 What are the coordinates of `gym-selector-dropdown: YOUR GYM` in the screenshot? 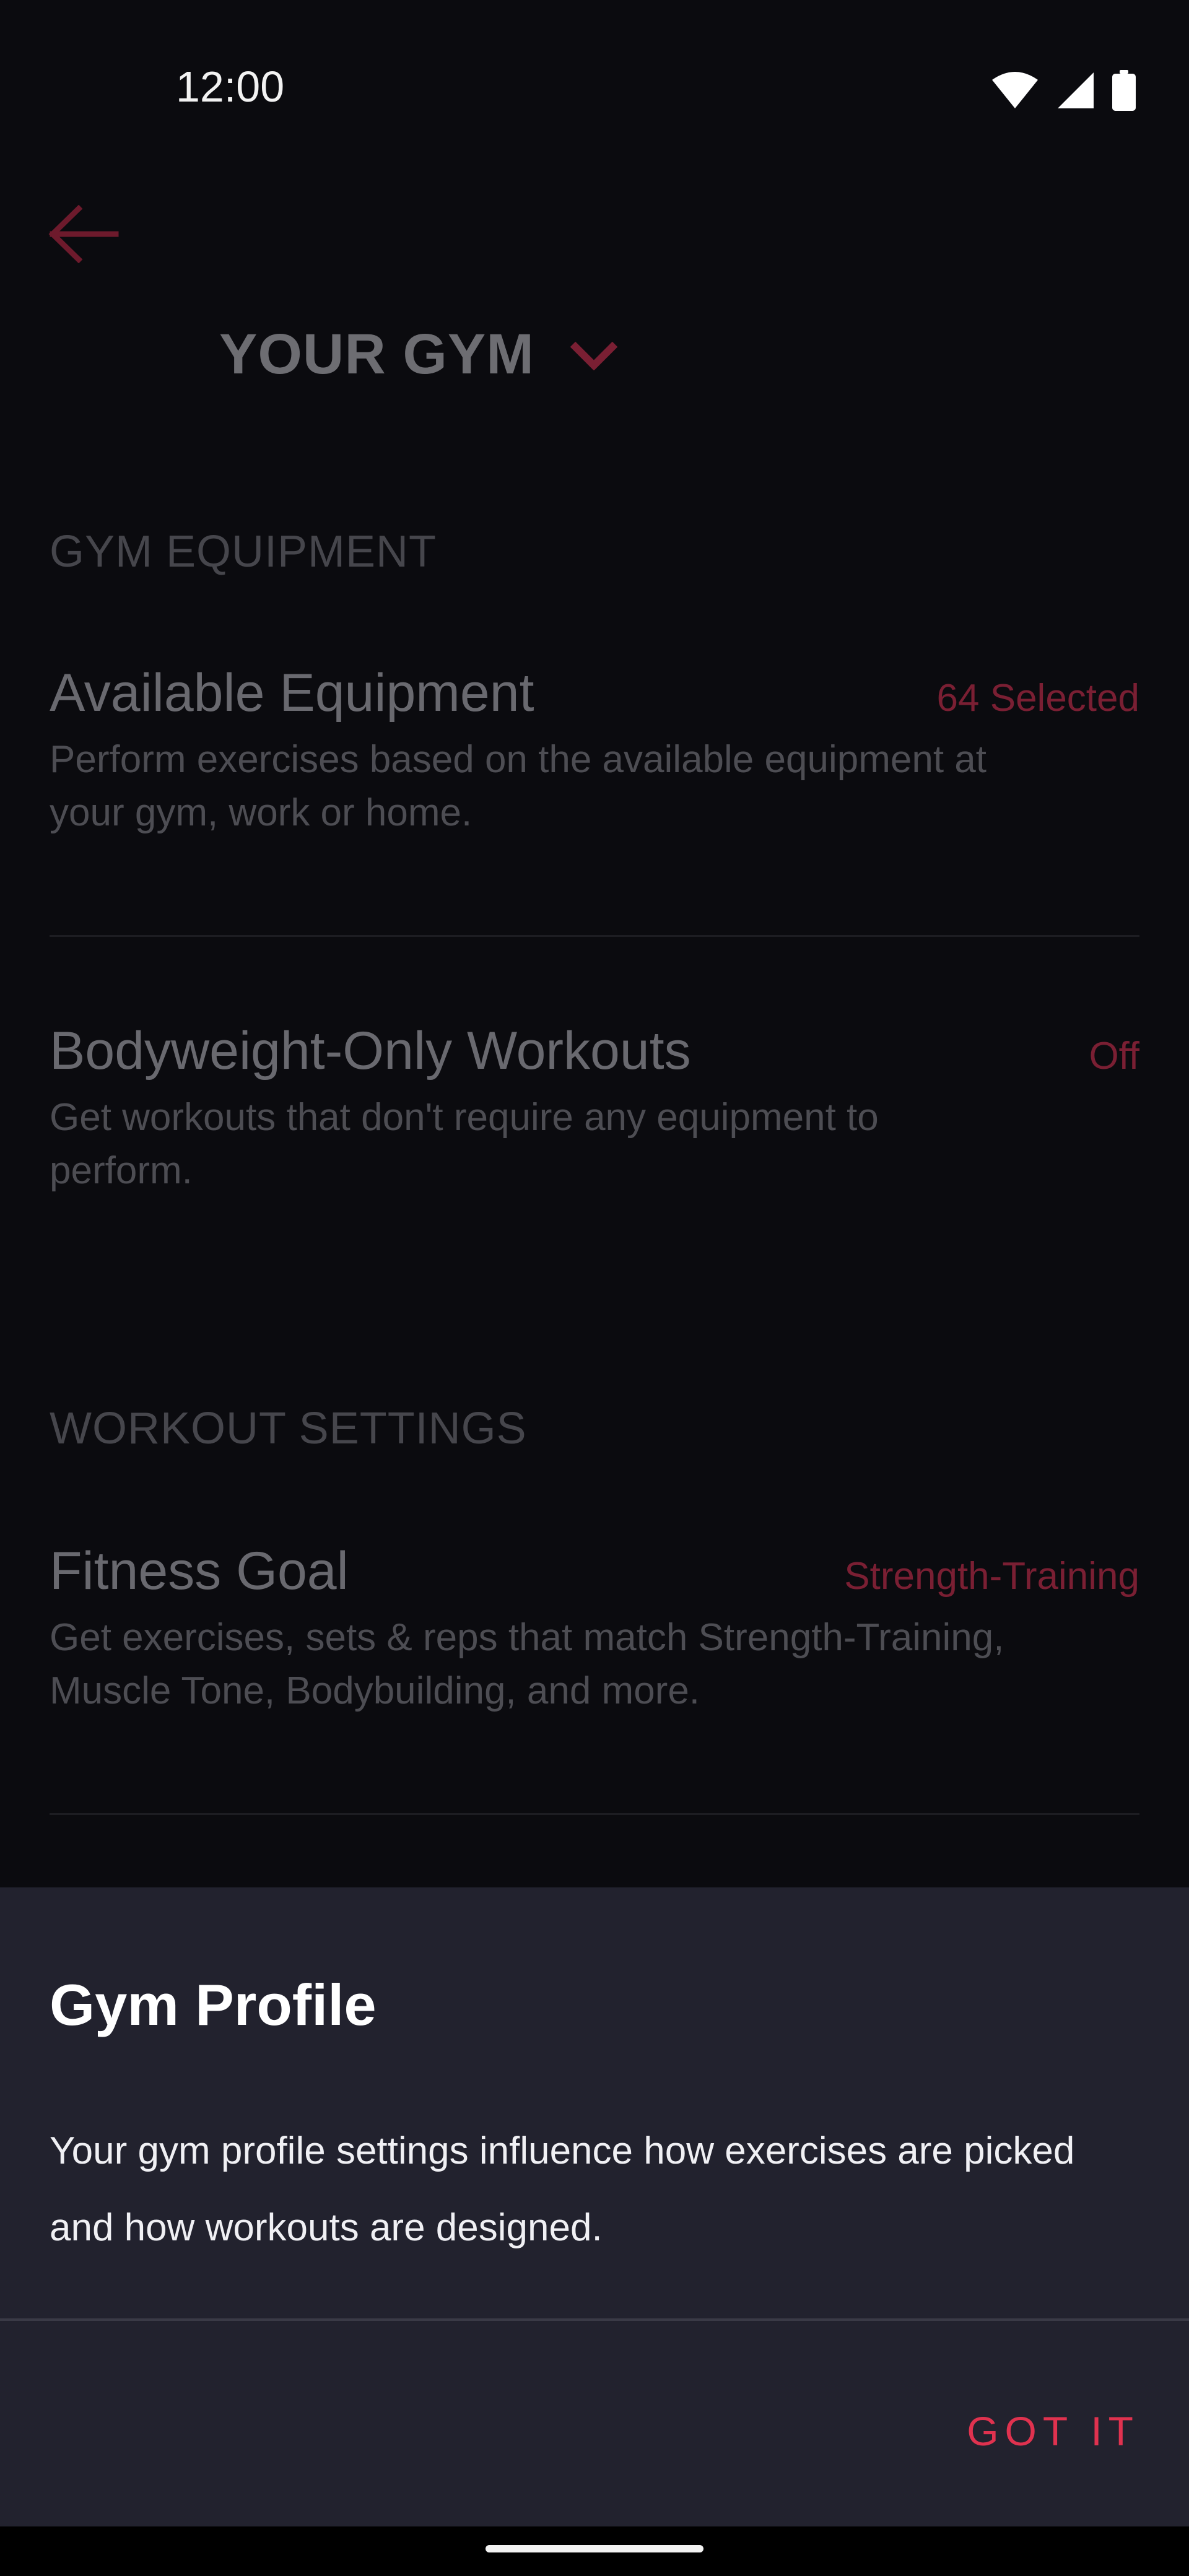 It's located at (419, 354).